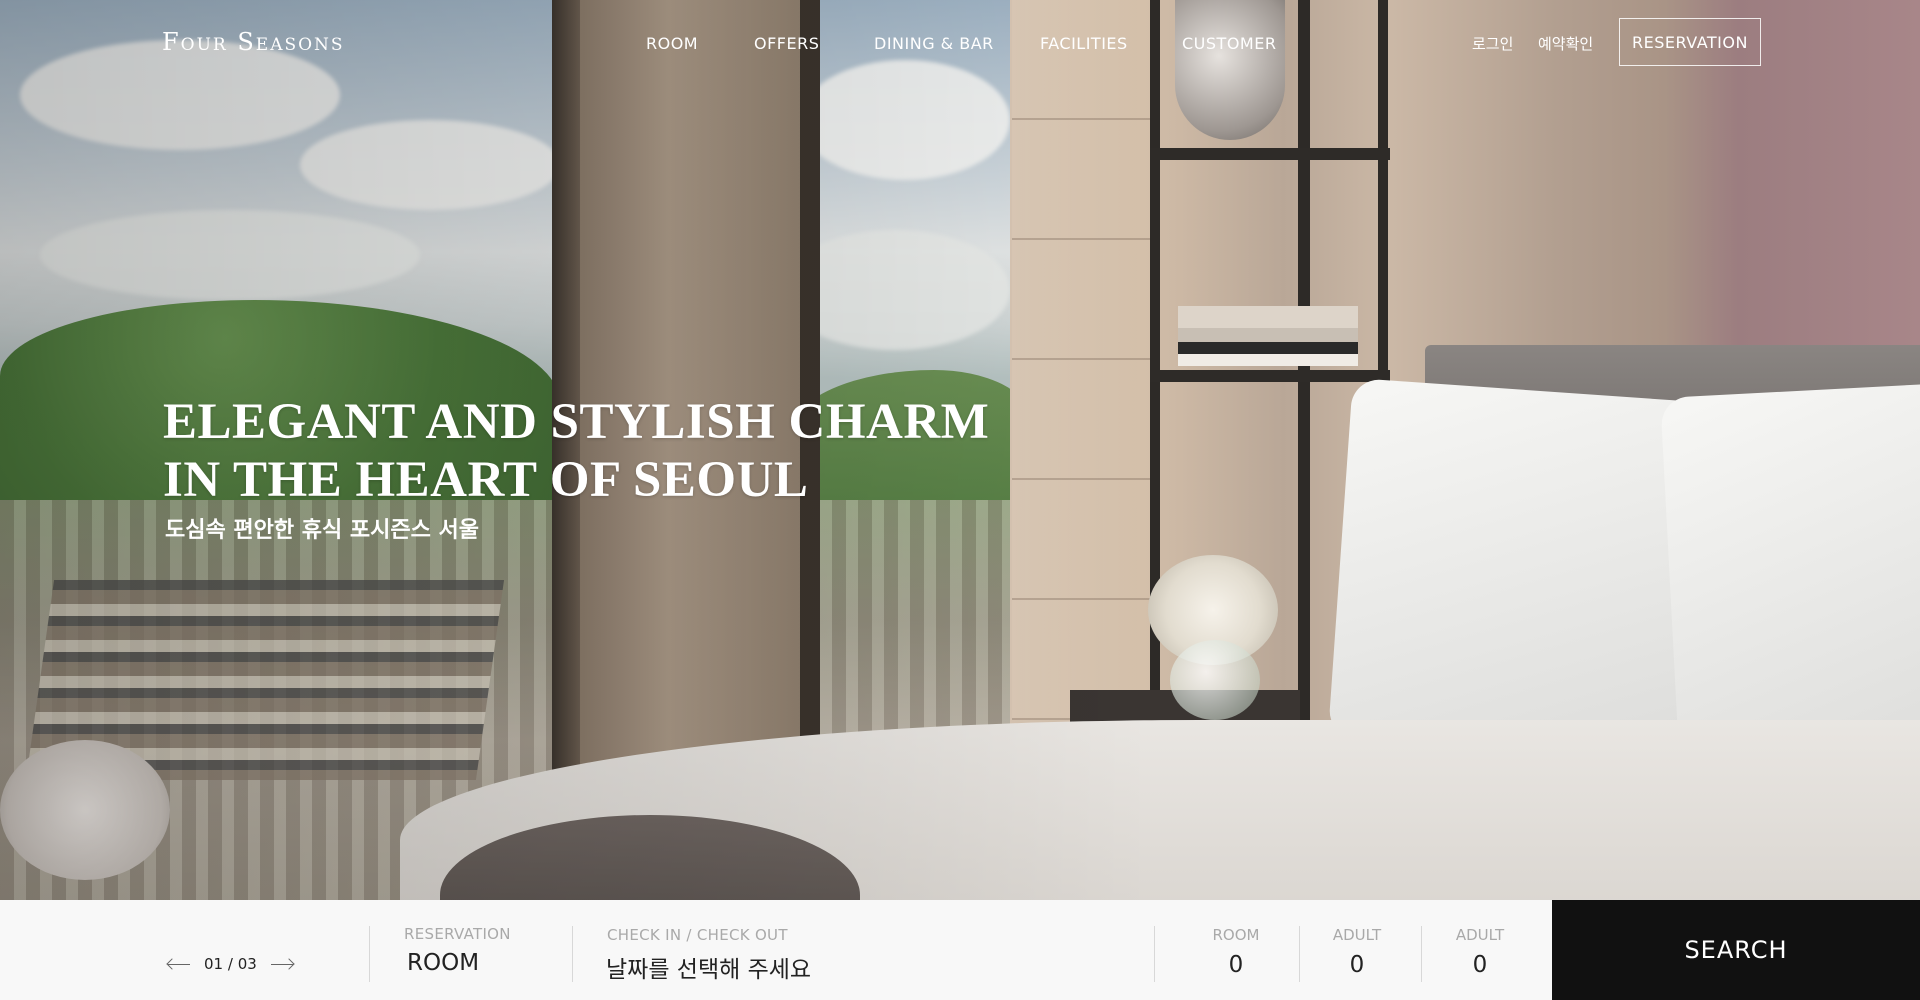  I want to click on adult-count-value-2: 0, so click(1480, 965).